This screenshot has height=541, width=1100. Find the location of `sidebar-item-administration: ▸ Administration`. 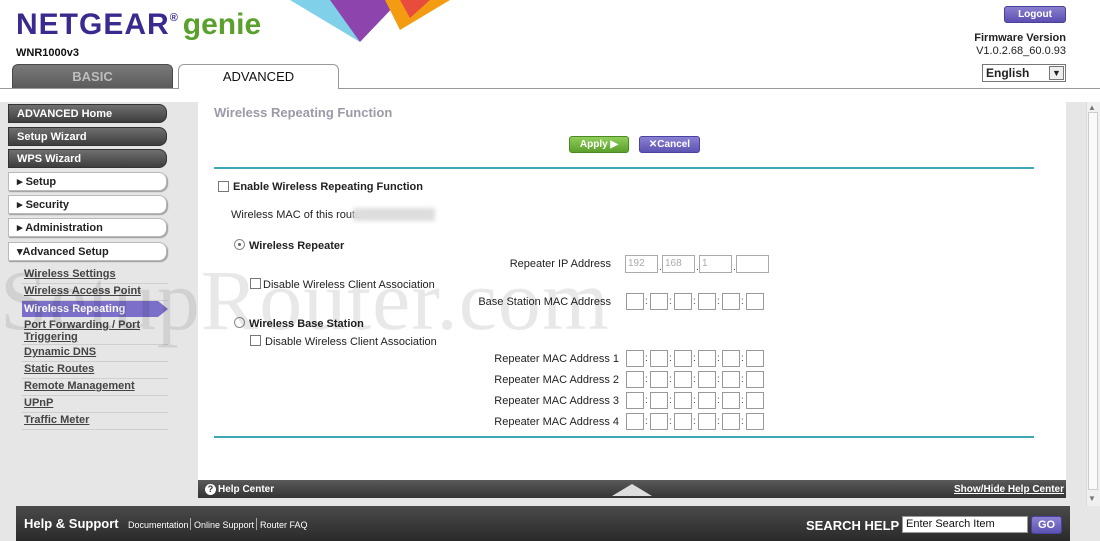

sidebar-item-administration: ▸ Administration is located at coordinates (87, 227).